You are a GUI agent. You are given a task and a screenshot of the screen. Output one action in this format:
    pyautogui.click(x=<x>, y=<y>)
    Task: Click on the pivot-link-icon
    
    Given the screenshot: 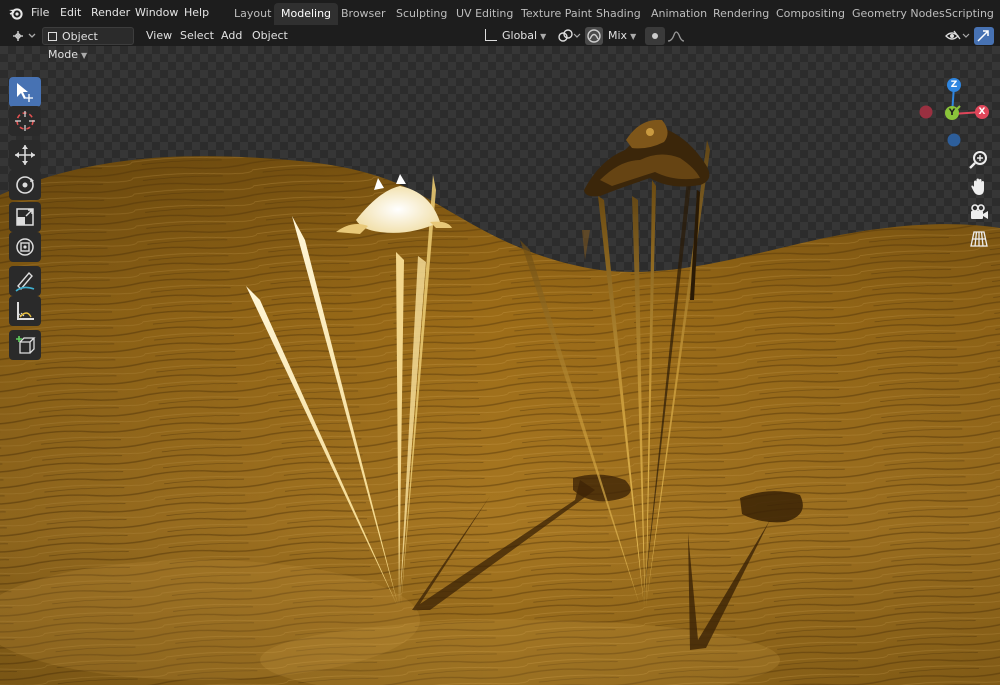 What is the action you would take?
    pyautogui.click(x=569, y=35)
    